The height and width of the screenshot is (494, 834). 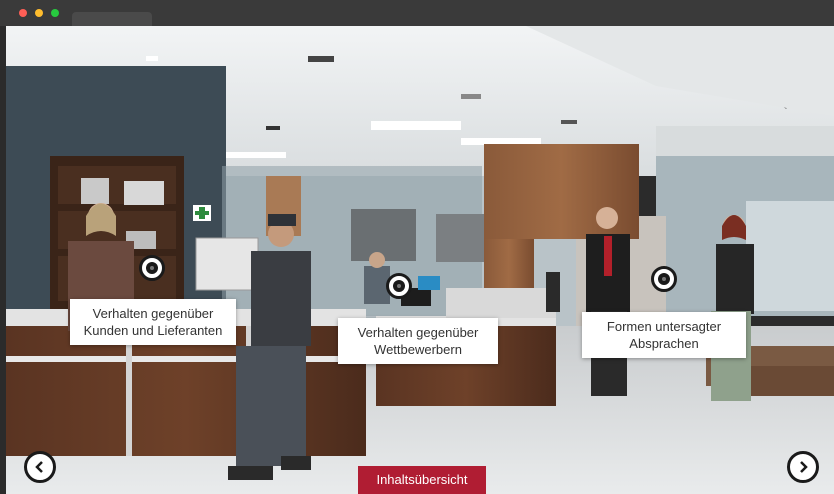 I want to click on hotspot-agreements, so click(x=664, y=279).